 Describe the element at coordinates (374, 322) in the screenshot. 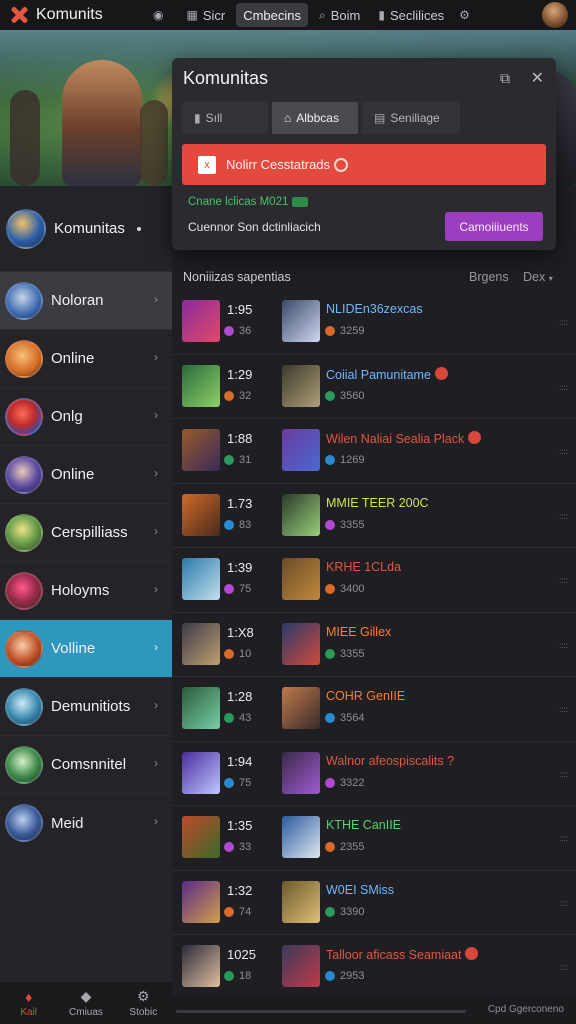

I see `list-item: 1:95 36 NLIDEn36zexcas 3259::::` at that location.